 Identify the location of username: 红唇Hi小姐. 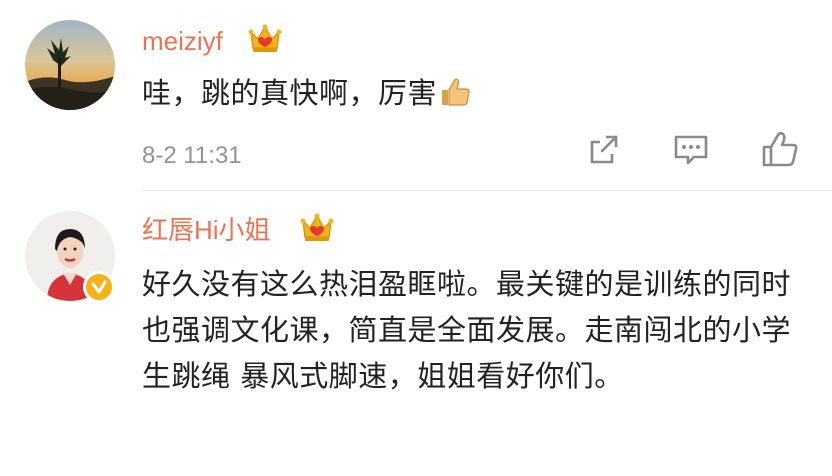
(206, 230).